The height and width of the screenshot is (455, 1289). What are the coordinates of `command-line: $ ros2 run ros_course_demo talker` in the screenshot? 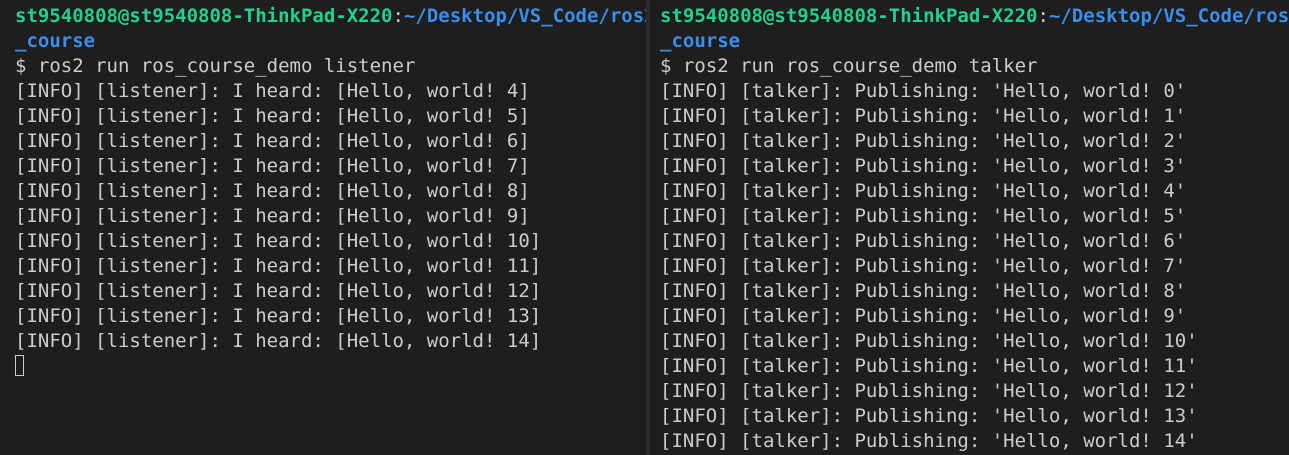 It's located at (849, 66).